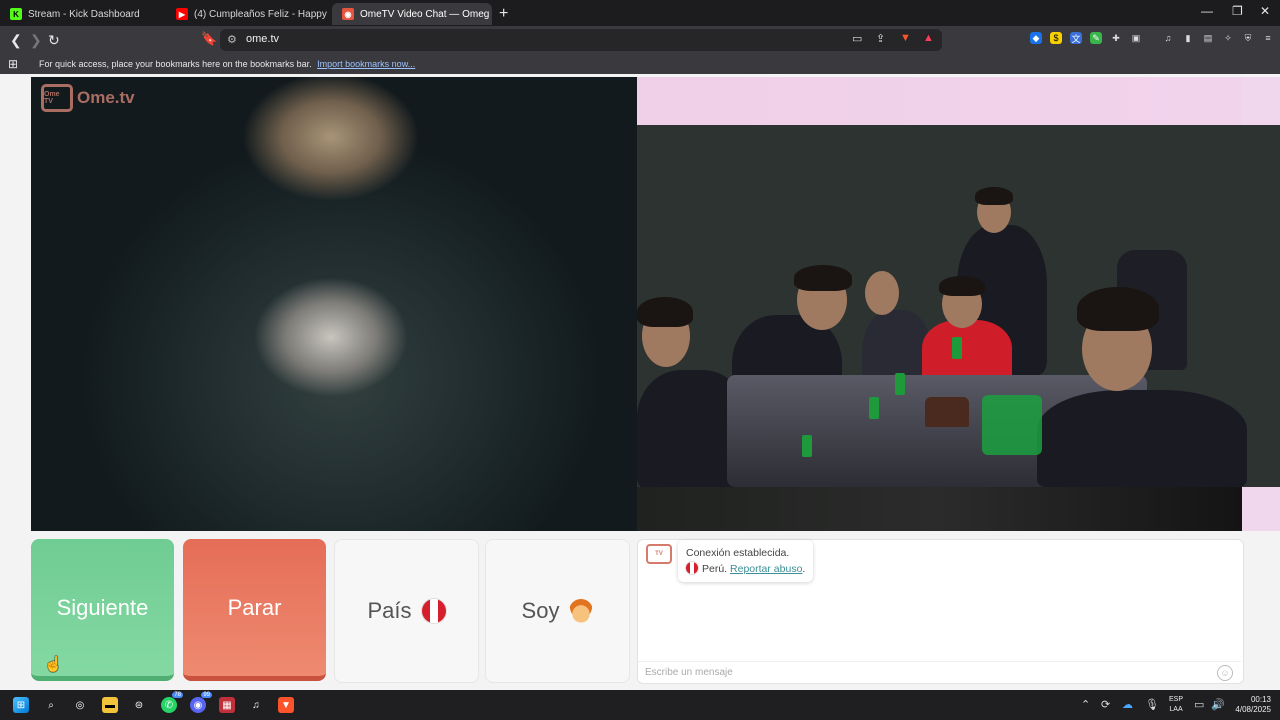 This screenshot has height=720, width=1280. Describe the element at coordinates (16, 40) in the screenshot. I see `back-icon: ❮` at that location.